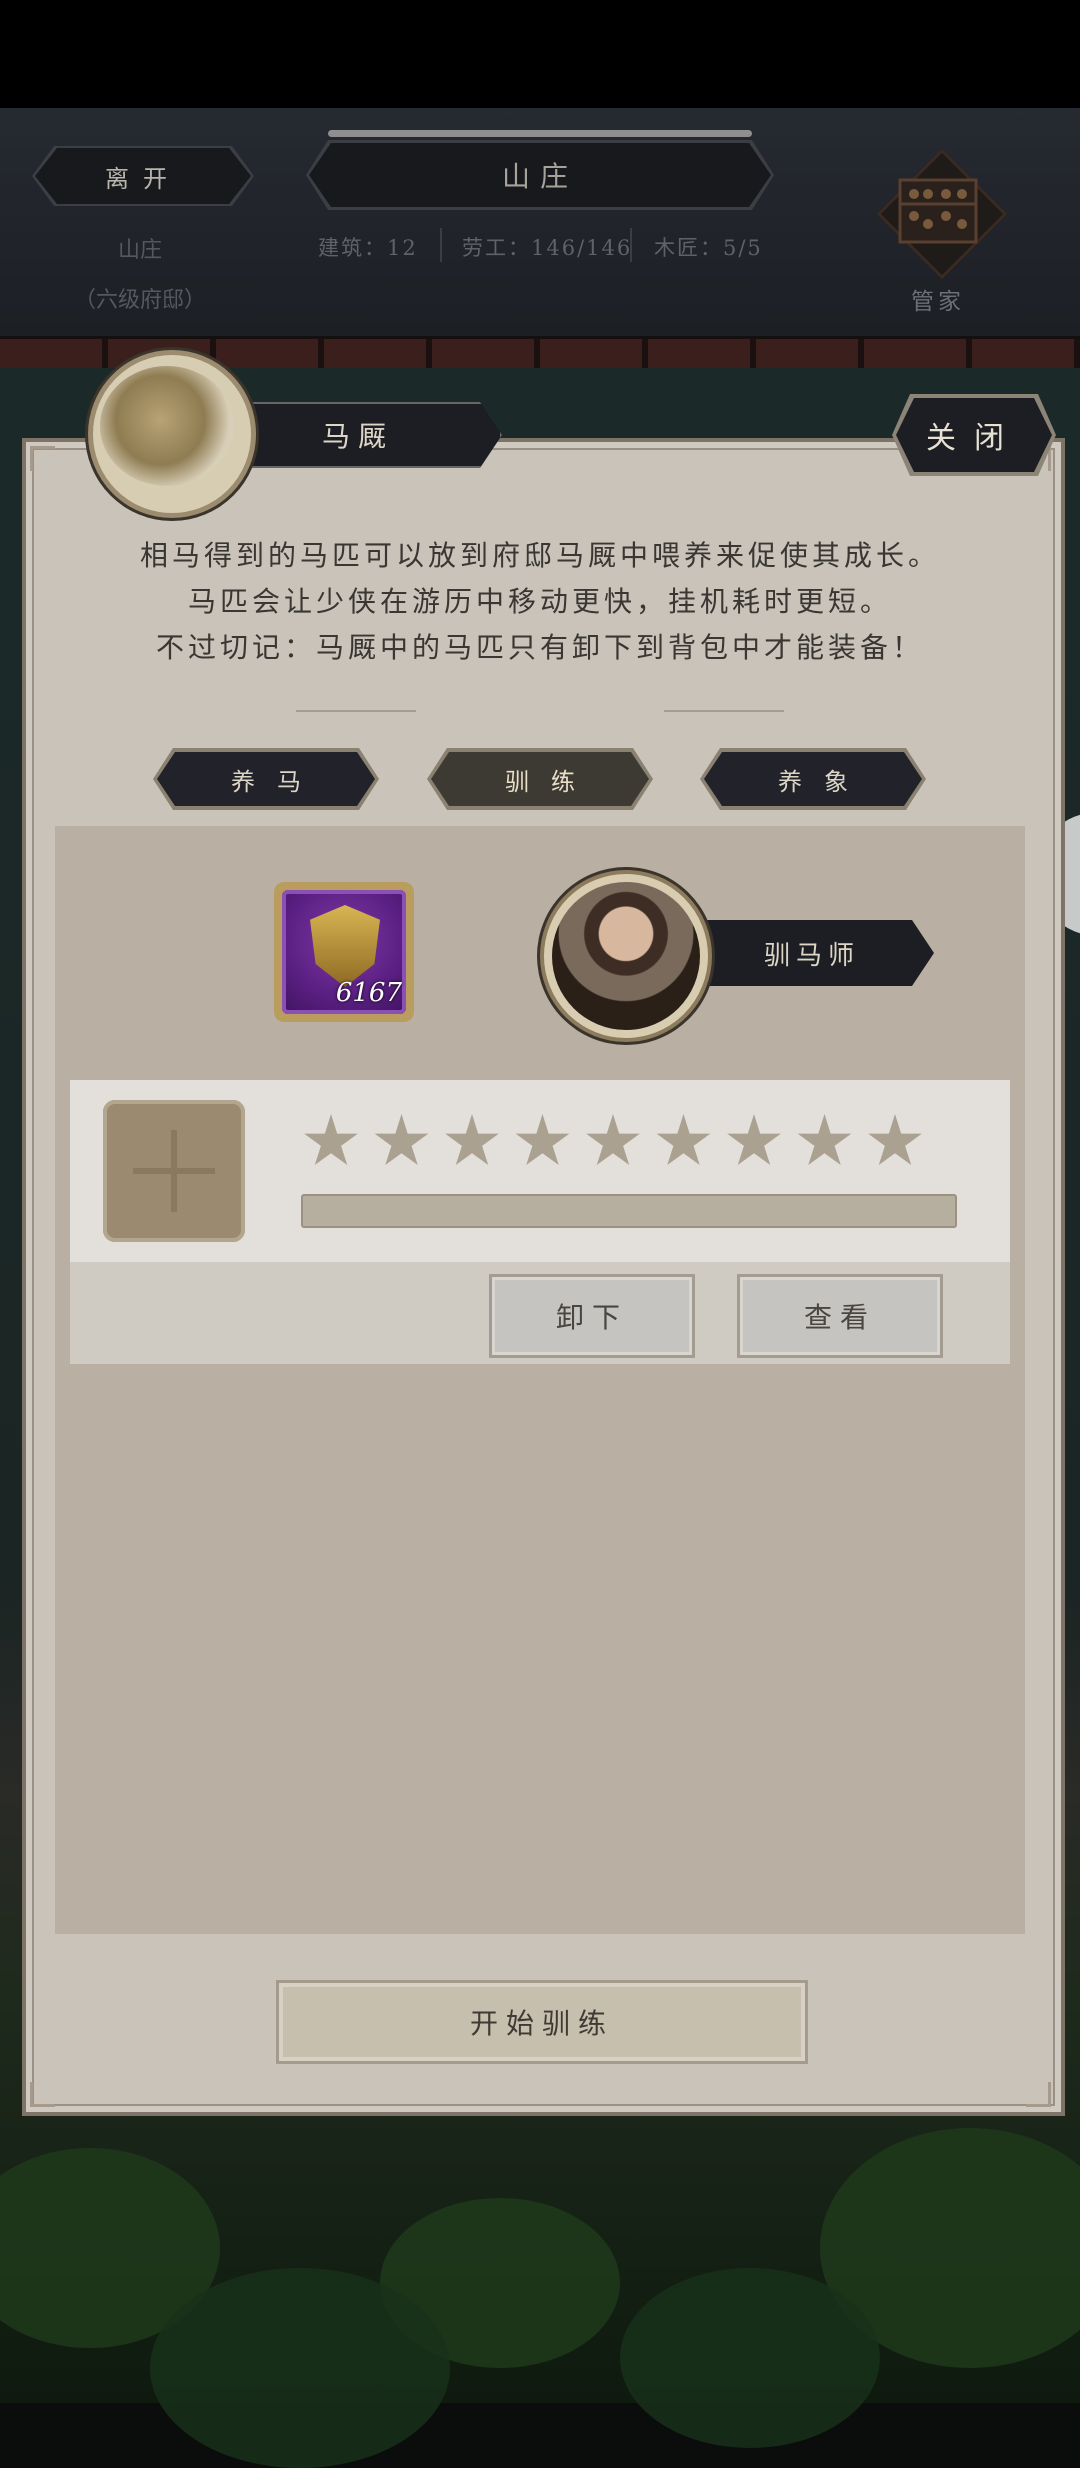 The width and height of the screenshot is (1080, 2468). I want to click on abacus-icon, so click(938, 211).